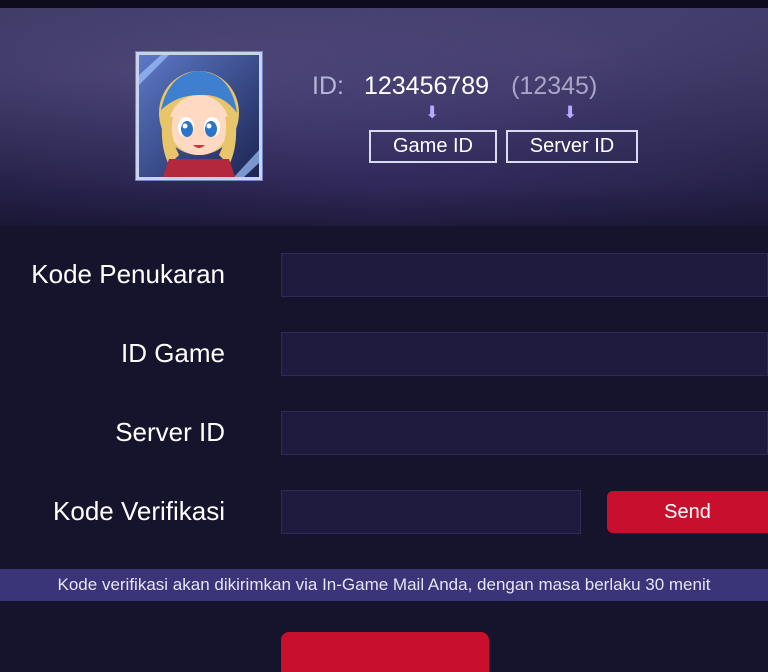  I want to click on server-id-caption: Server ID, so click(572, 146).